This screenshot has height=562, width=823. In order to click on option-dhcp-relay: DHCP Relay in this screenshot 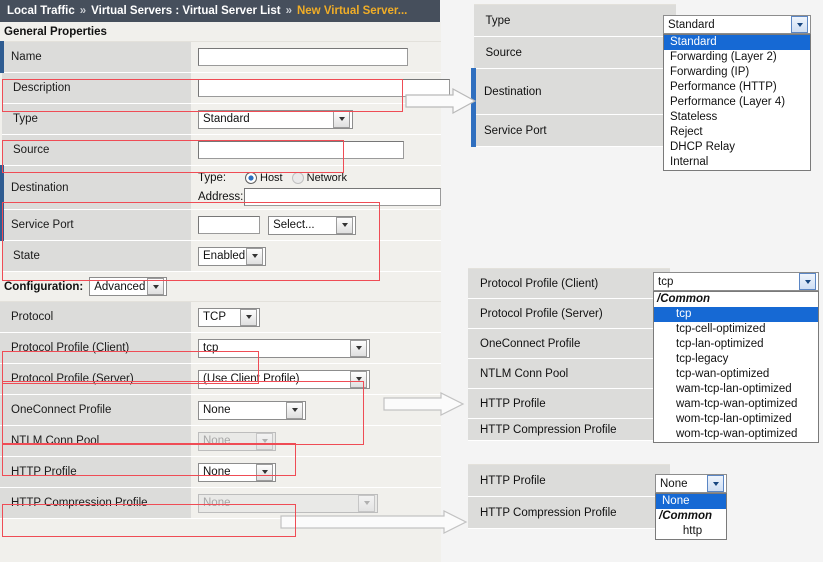, I will do `click(737, 147)`.